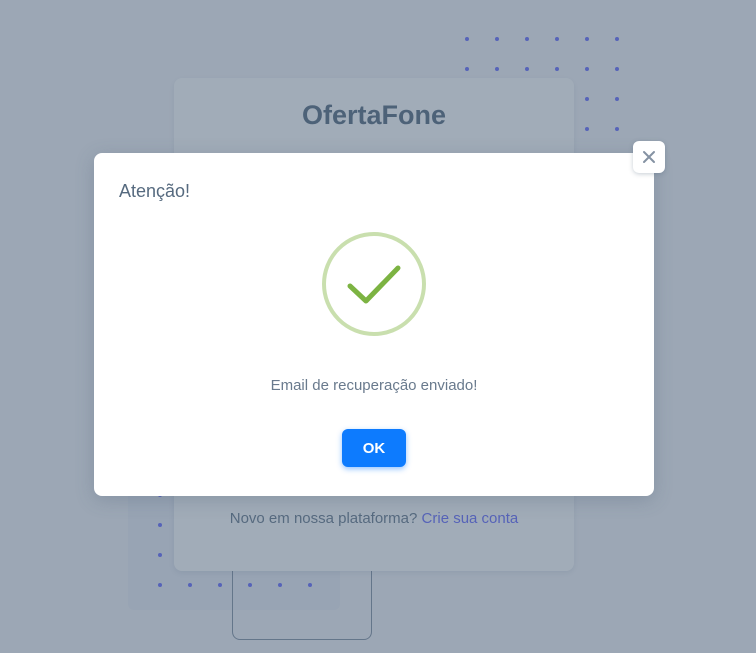 This screenshot has height=653, width=756. I want to click on ok-button: OK, so click(374, 448).